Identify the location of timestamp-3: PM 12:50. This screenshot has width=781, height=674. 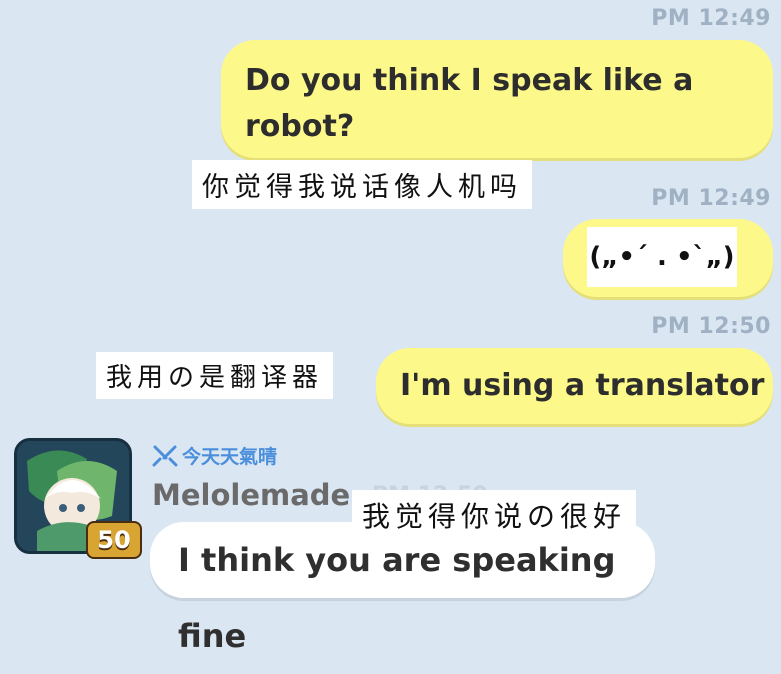
(711, 326).